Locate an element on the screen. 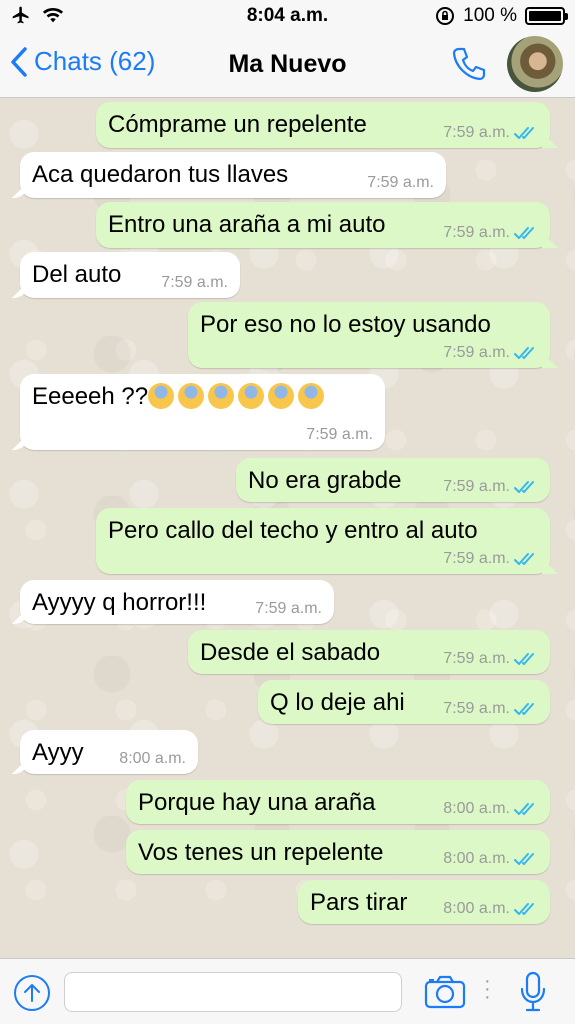 The width and height of the screenshot is (575, 1024). outgoing-message: Pars tirar 8:00 a.m. is located at coordinates (424, 902).